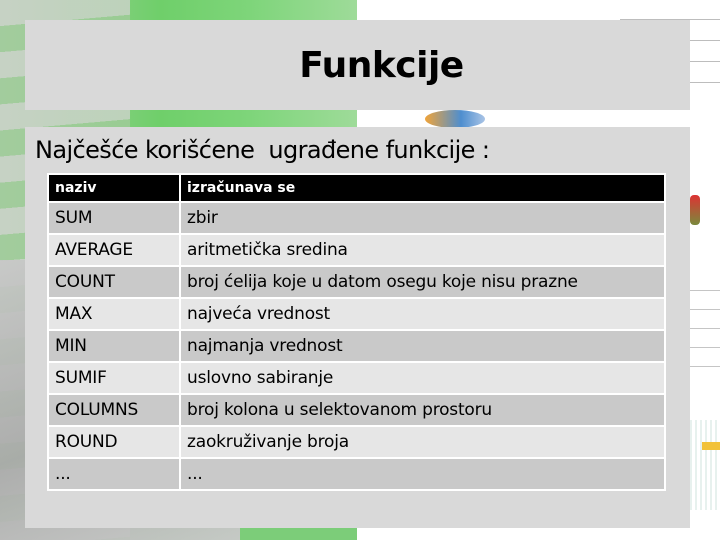 The width and height of the screenshot is (720, 540). I want to click on background-mini-chart, so click(705, 465).